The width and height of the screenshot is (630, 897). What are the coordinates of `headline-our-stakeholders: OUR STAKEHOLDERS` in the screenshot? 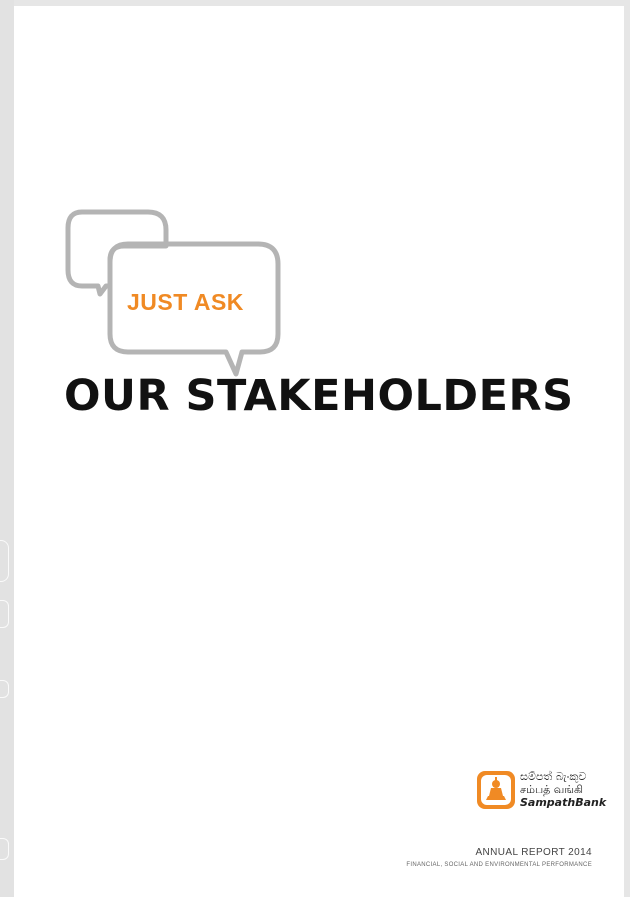 It's located at (319, 396).